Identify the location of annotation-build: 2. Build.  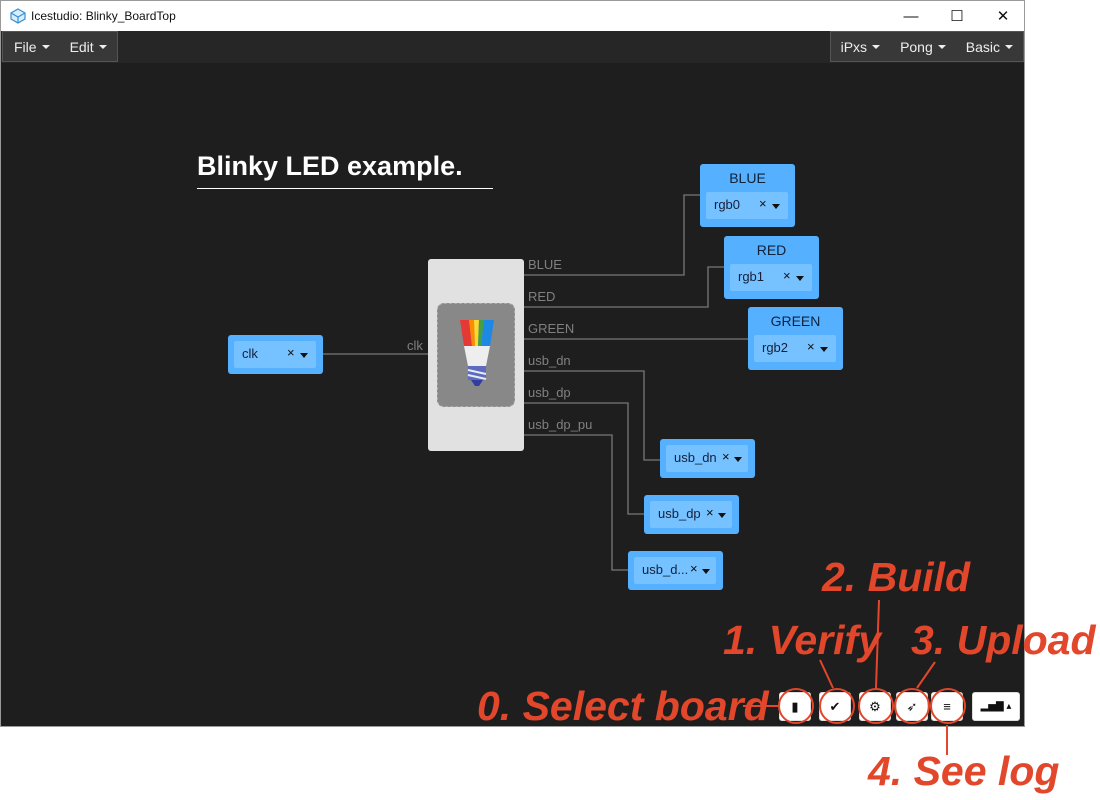
(896, 577).